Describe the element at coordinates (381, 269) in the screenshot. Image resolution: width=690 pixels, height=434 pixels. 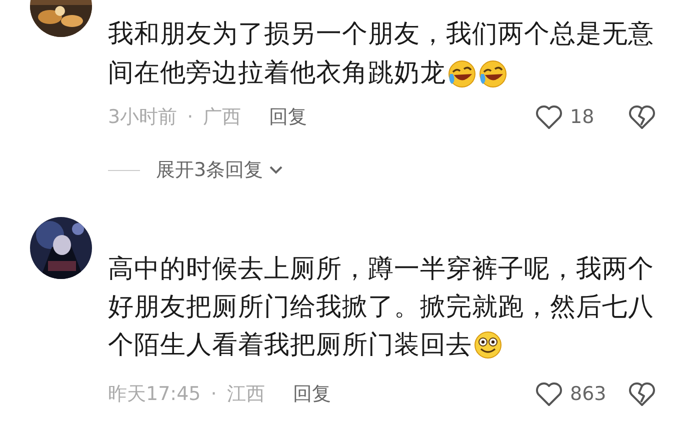
I see `comment-text: 高中的时候去上厕所，蹲一半穿裤子呢，我两个` at that location.